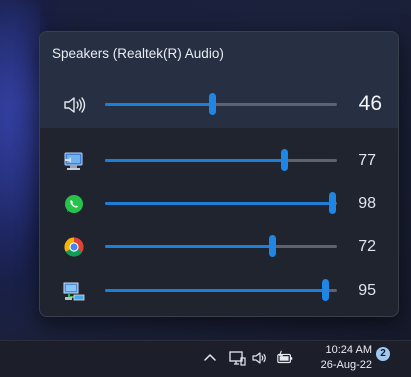  Describe the element at coordinates (194, 160) in the screenshot. I see `system-sounds-volume-fill` at that location.